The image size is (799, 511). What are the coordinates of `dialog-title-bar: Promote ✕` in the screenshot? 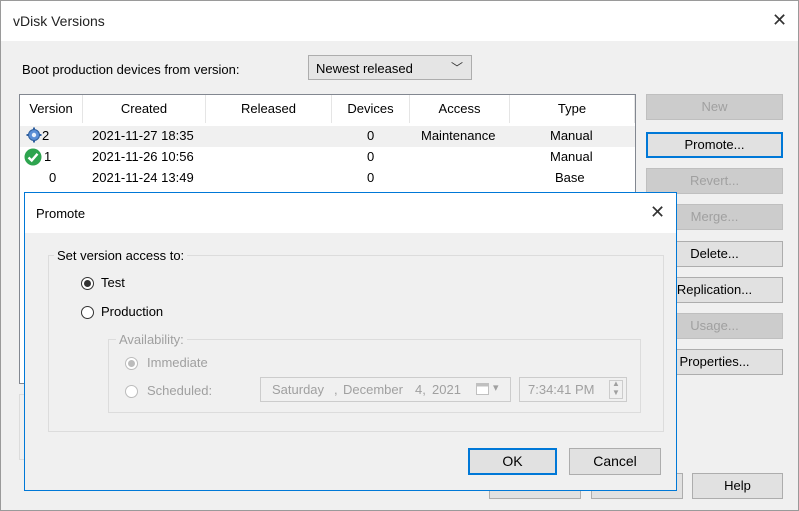 It's located at (350, 213).